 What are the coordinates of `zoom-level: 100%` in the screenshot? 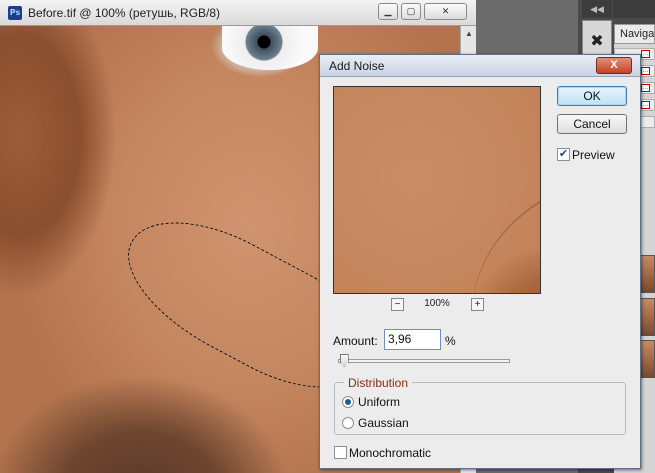 It's located at (437, 303).